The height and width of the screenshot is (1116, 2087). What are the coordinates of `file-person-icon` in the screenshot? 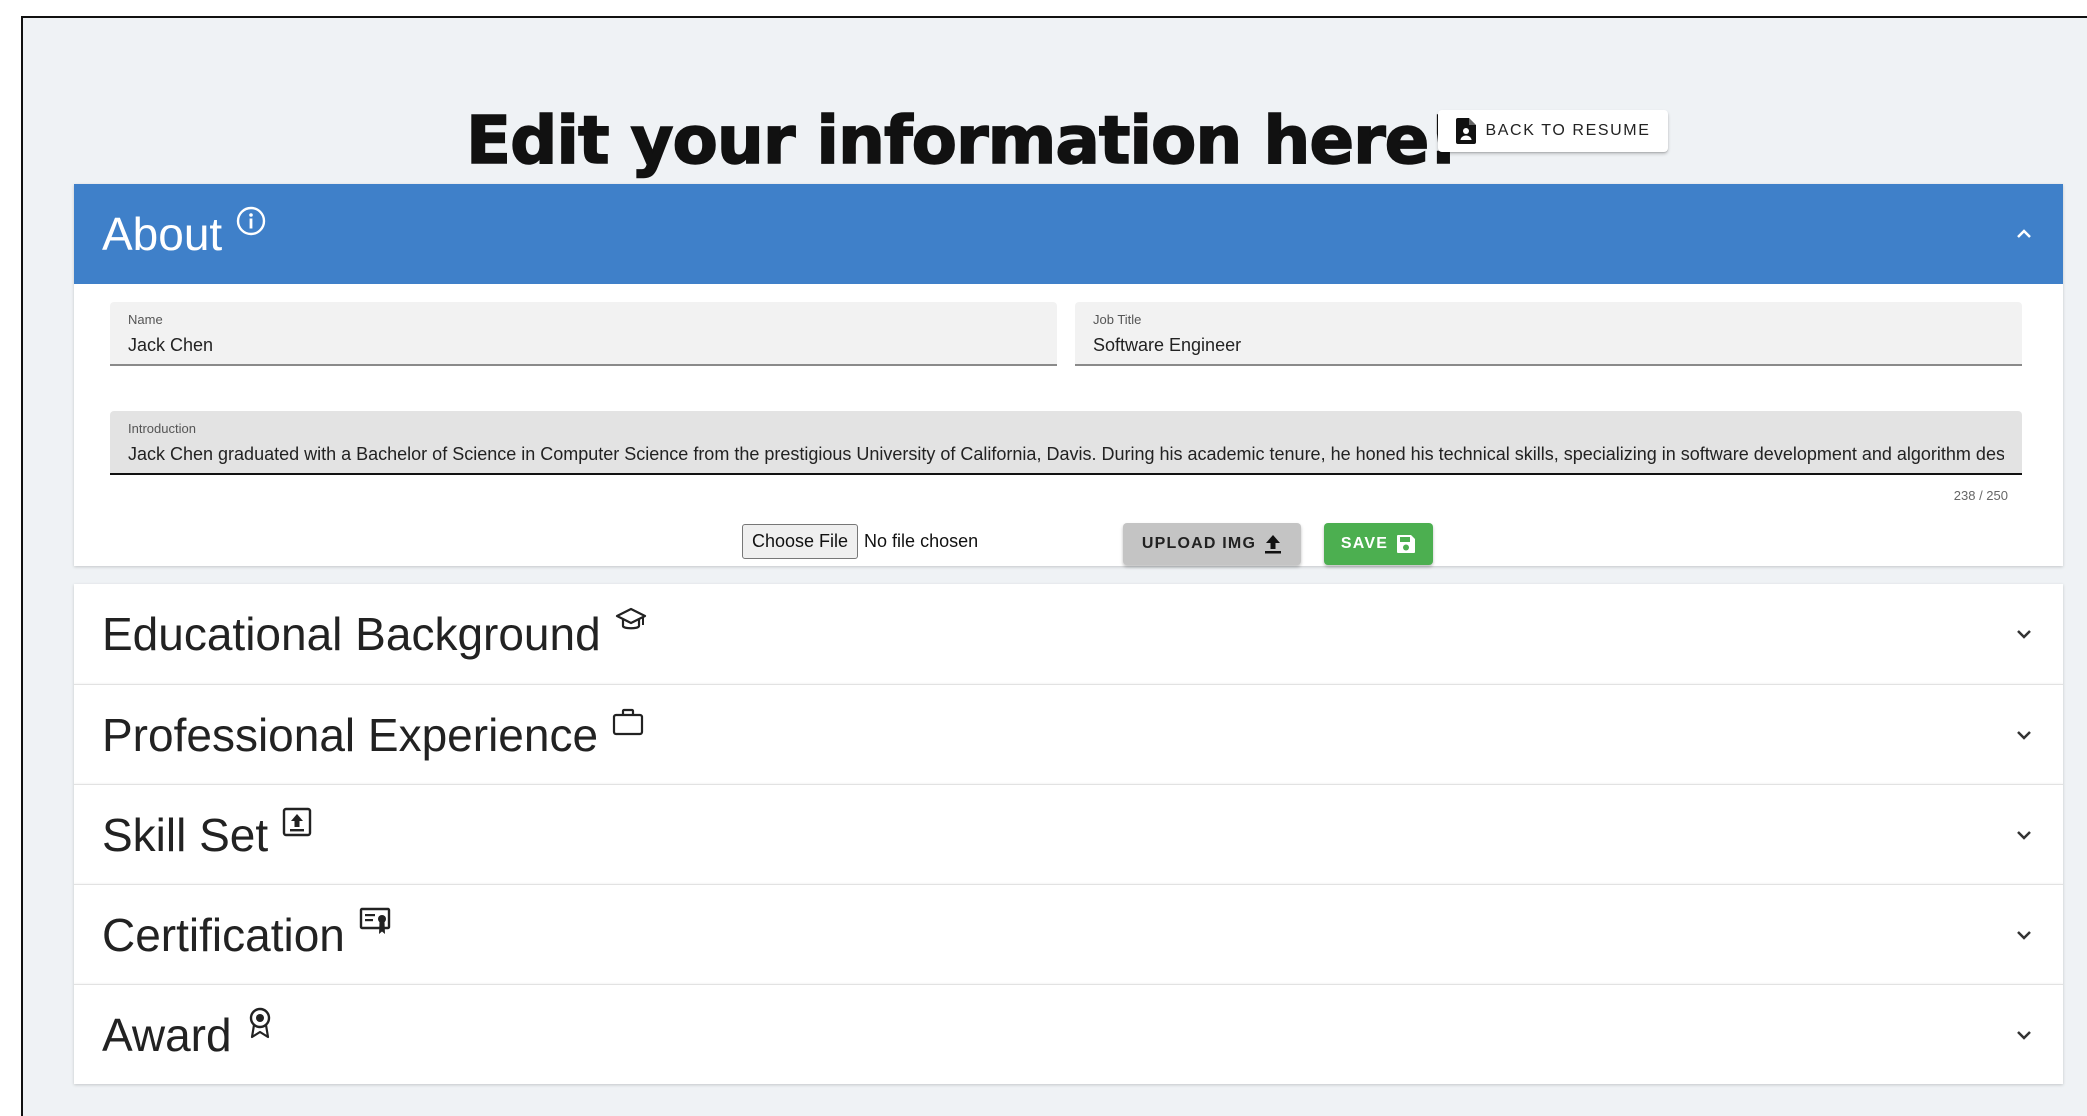 It's located at (1465, 131).